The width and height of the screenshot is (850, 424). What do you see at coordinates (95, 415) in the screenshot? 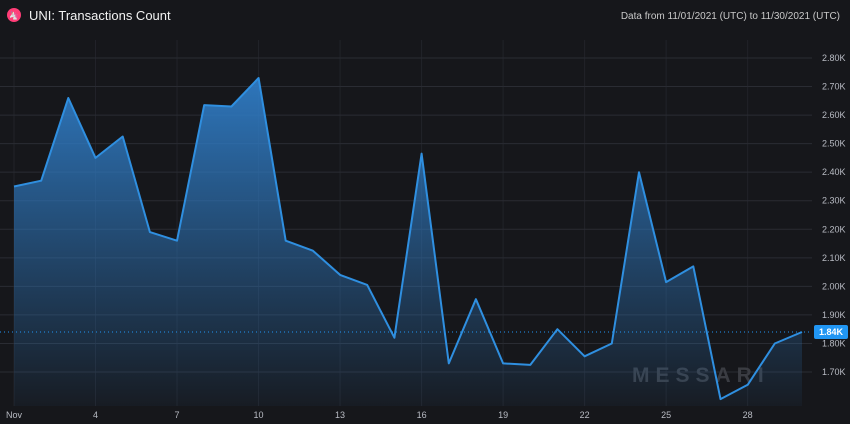
I see `x-tick-label: 4` at bounding box center [95, 415].